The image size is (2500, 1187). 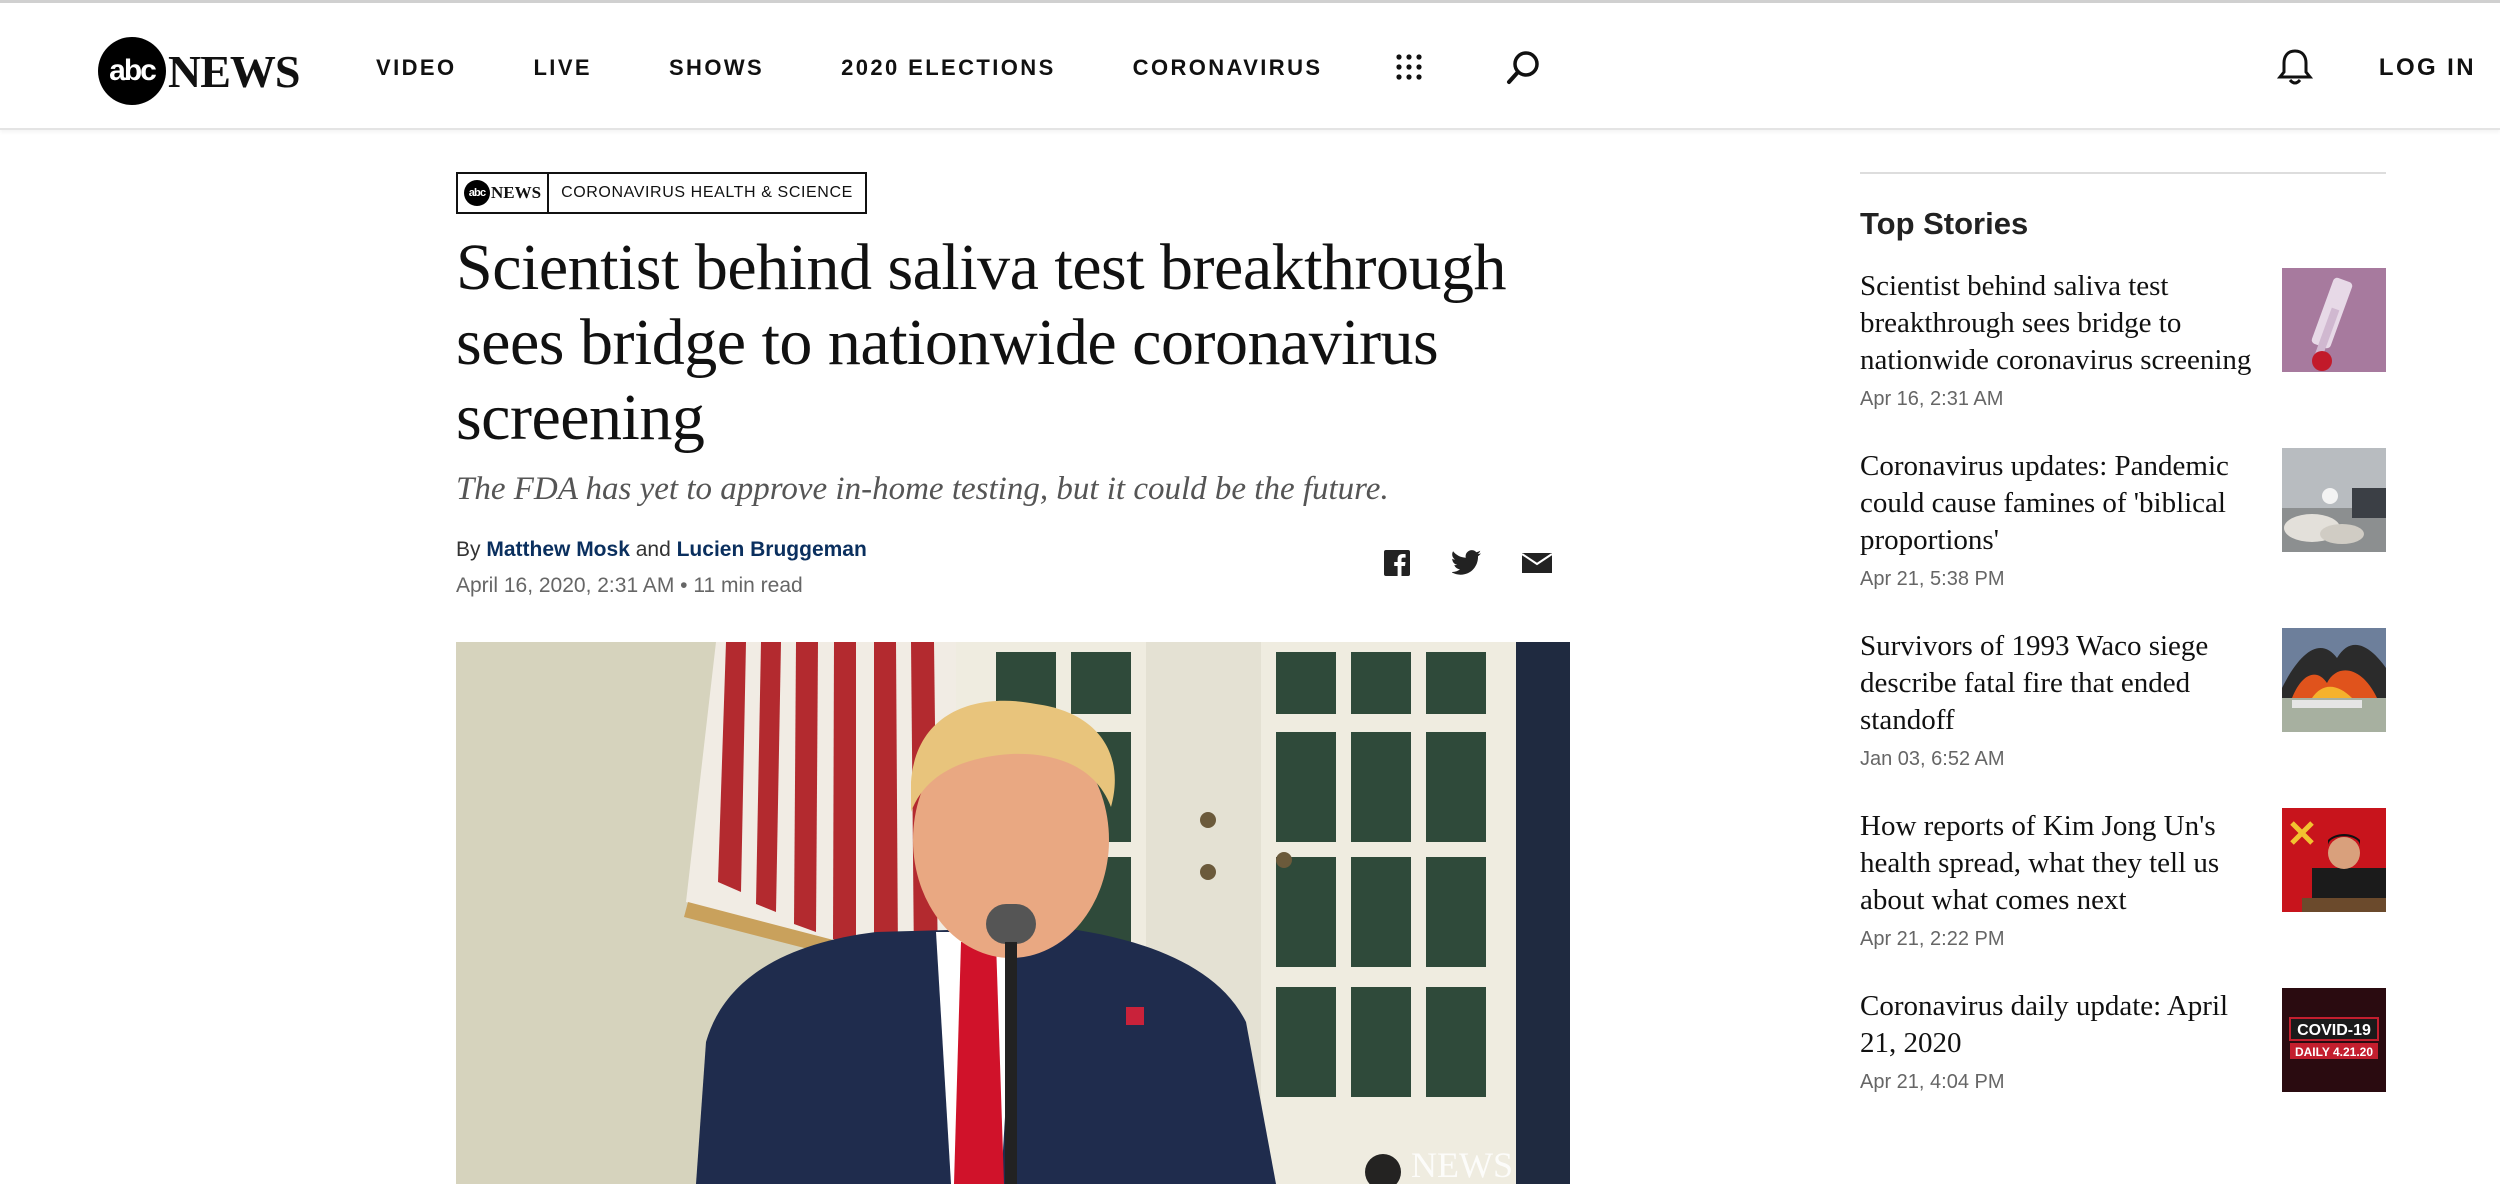 I want to click on login-button: LOG IN, so click(x=2427, y=68).